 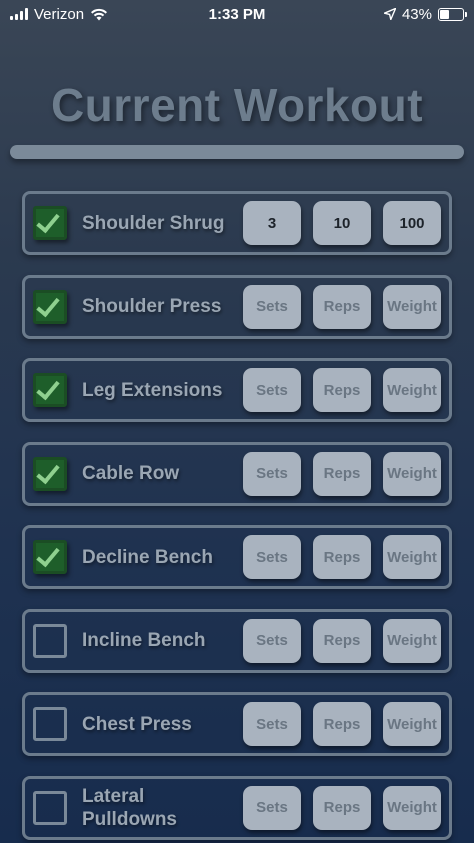 I want to click on status-left: Verizon, so click(x=59, y=14).